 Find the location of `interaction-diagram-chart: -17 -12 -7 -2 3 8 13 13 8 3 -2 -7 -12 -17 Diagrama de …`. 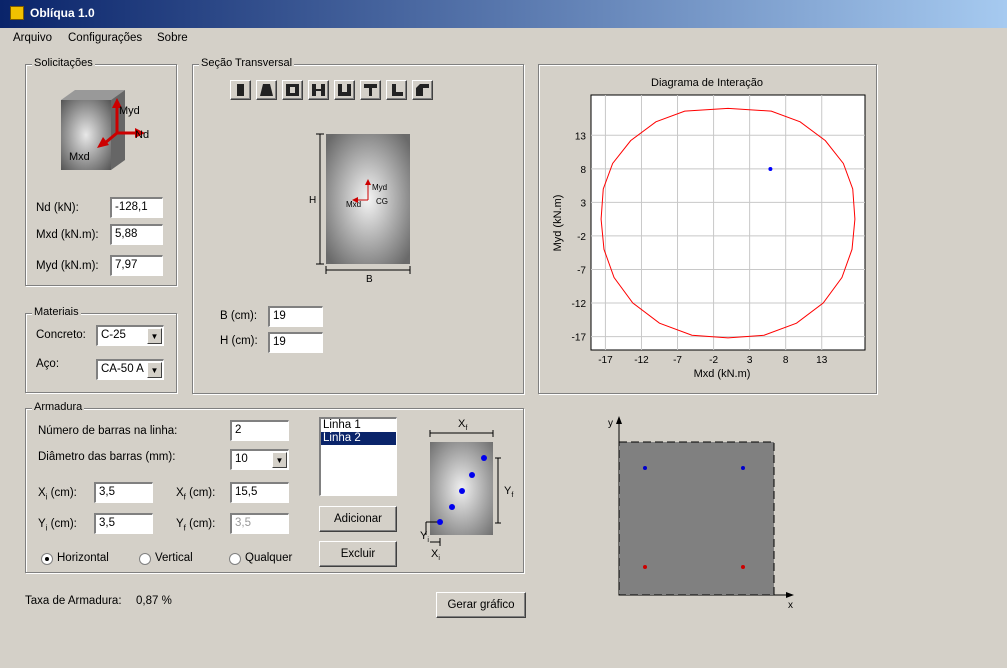

interaction-diagram-chart: -17 -12 -7 -2 3 8 13 13 8 3 -2 -7 -12 -17 Diagrama de … is located at coordinates (709, 228).